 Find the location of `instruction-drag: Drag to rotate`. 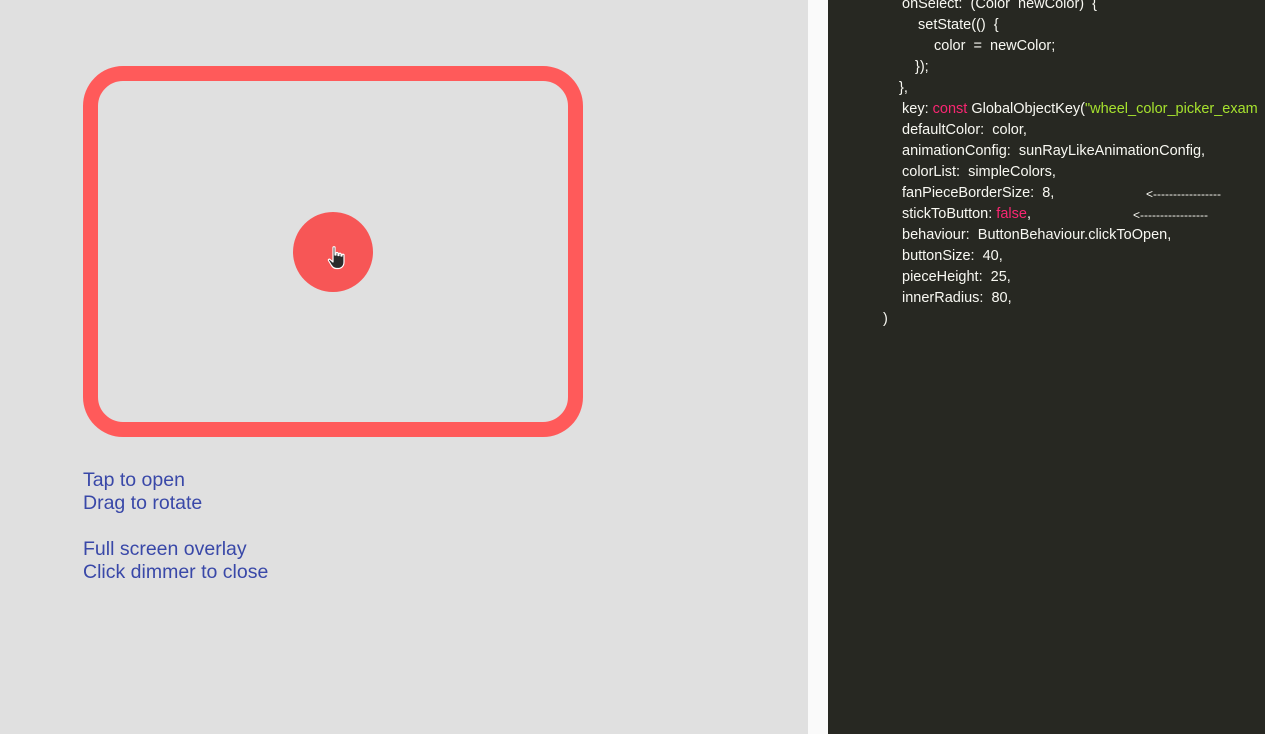

instruction-drag: Drag to rotate is located at coordinates (143, 503).